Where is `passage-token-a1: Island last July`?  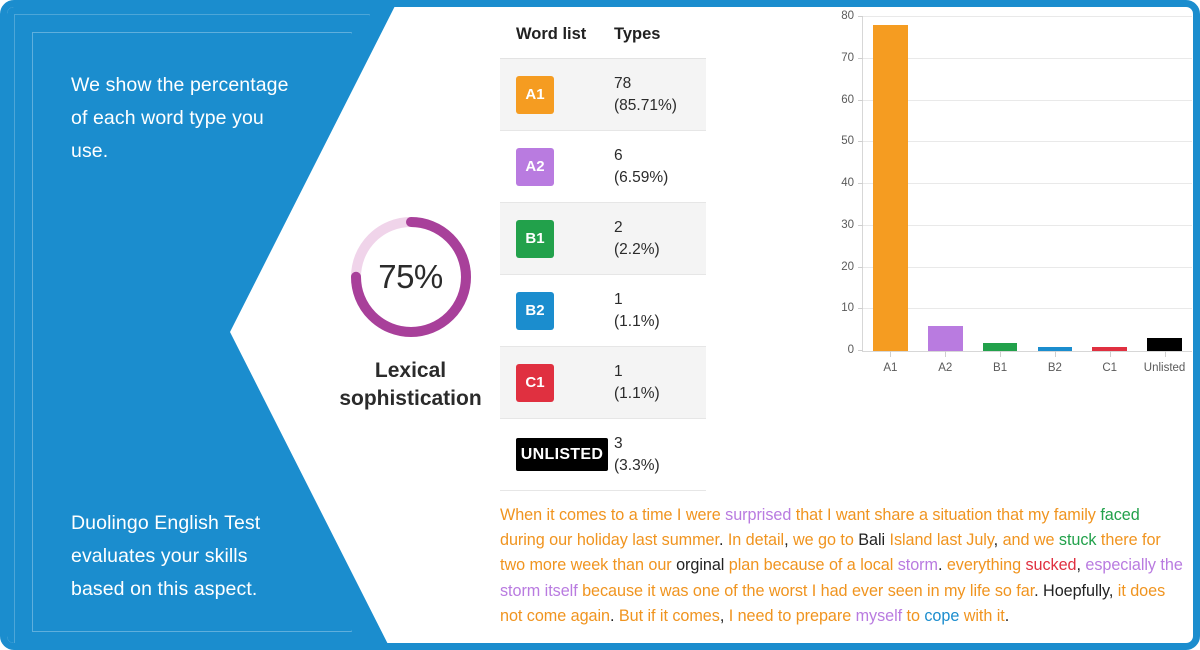 passage-token-a1: Island last July is located at coordinates (939, 540).